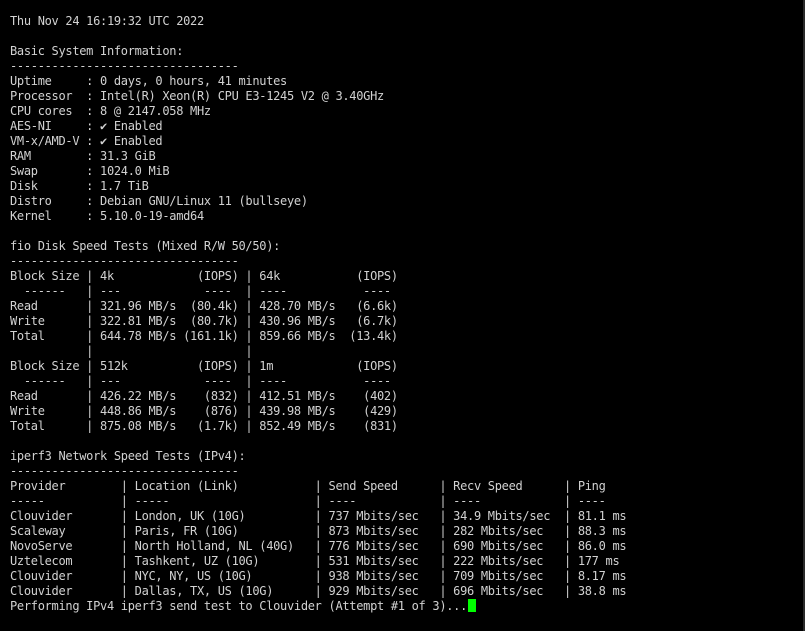  What do you see at coordinates (128, 456) in the screenshot?
I see `terminal-line: iperf3 Network Speed Tests (IPv4):` at bounding box center [128, 456].